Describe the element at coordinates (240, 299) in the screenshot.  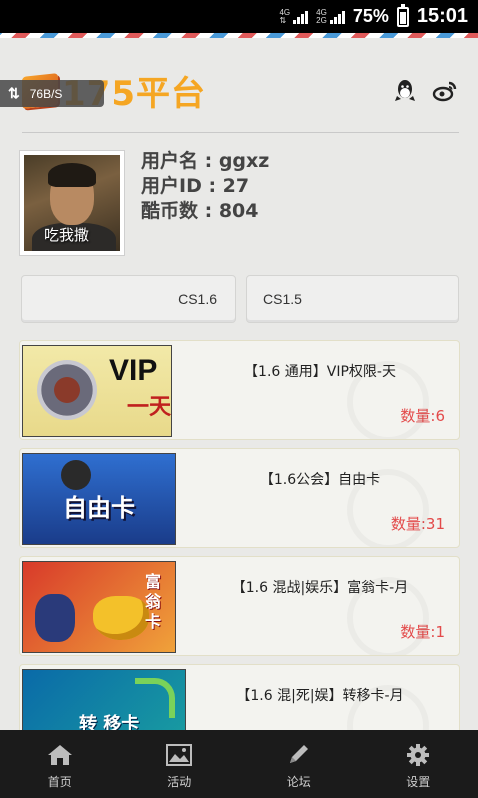
I see `game-version-tabs: CS1.6 CS1.5` at that location.